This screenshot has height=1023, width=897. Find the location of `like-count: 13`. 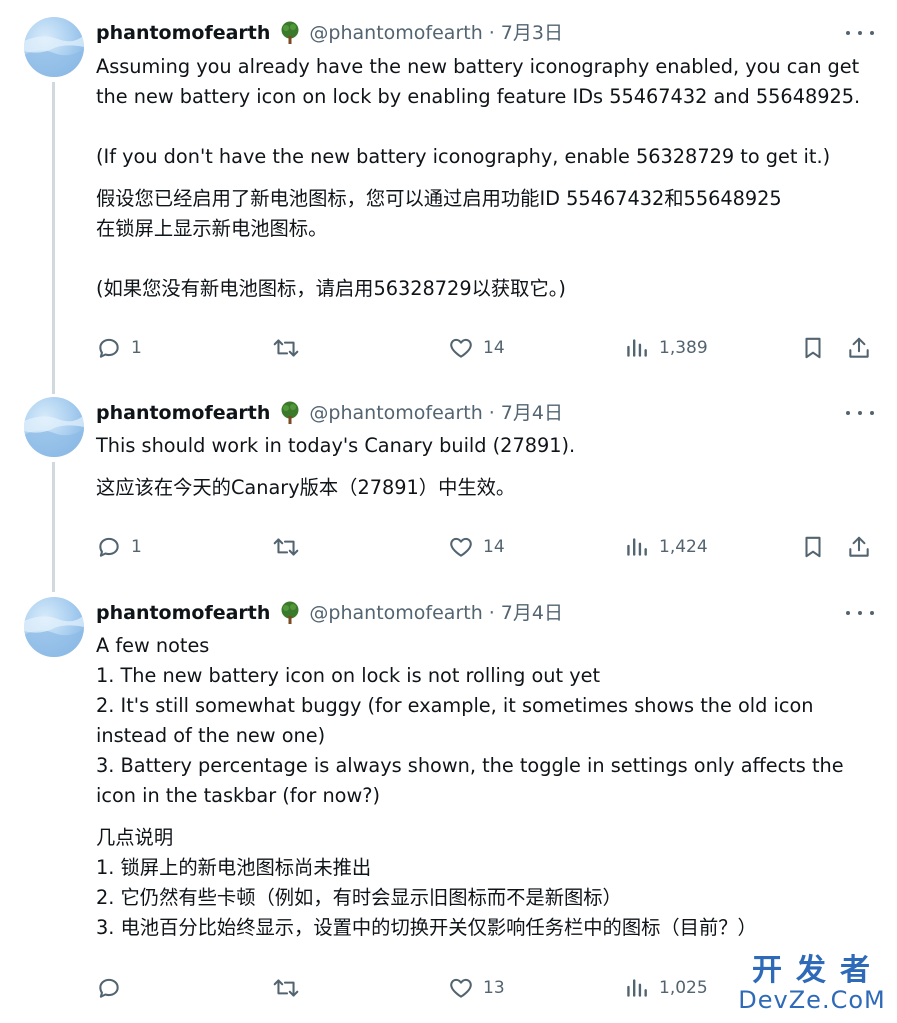

like-count: 13 is located at coordinates (494, 988).